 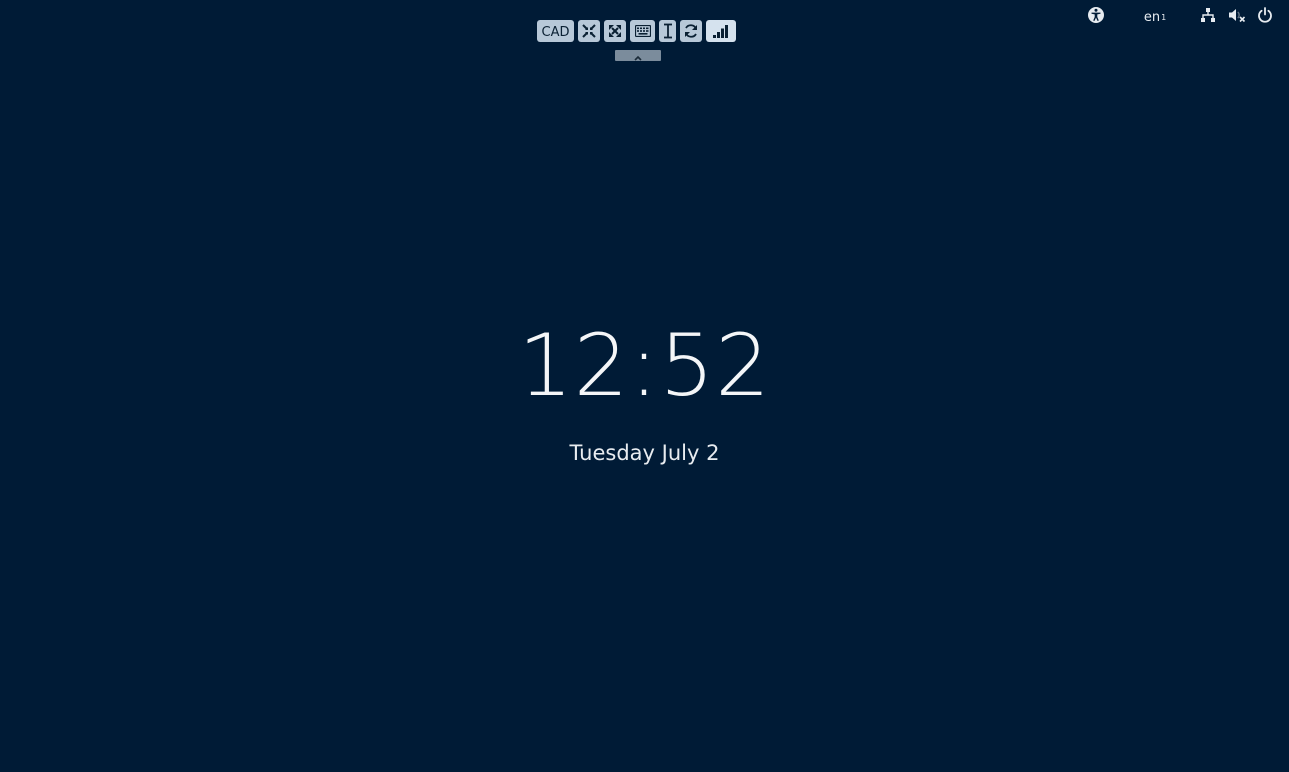 I want to click on top-bar: en 1, so click(x=644, y=17).